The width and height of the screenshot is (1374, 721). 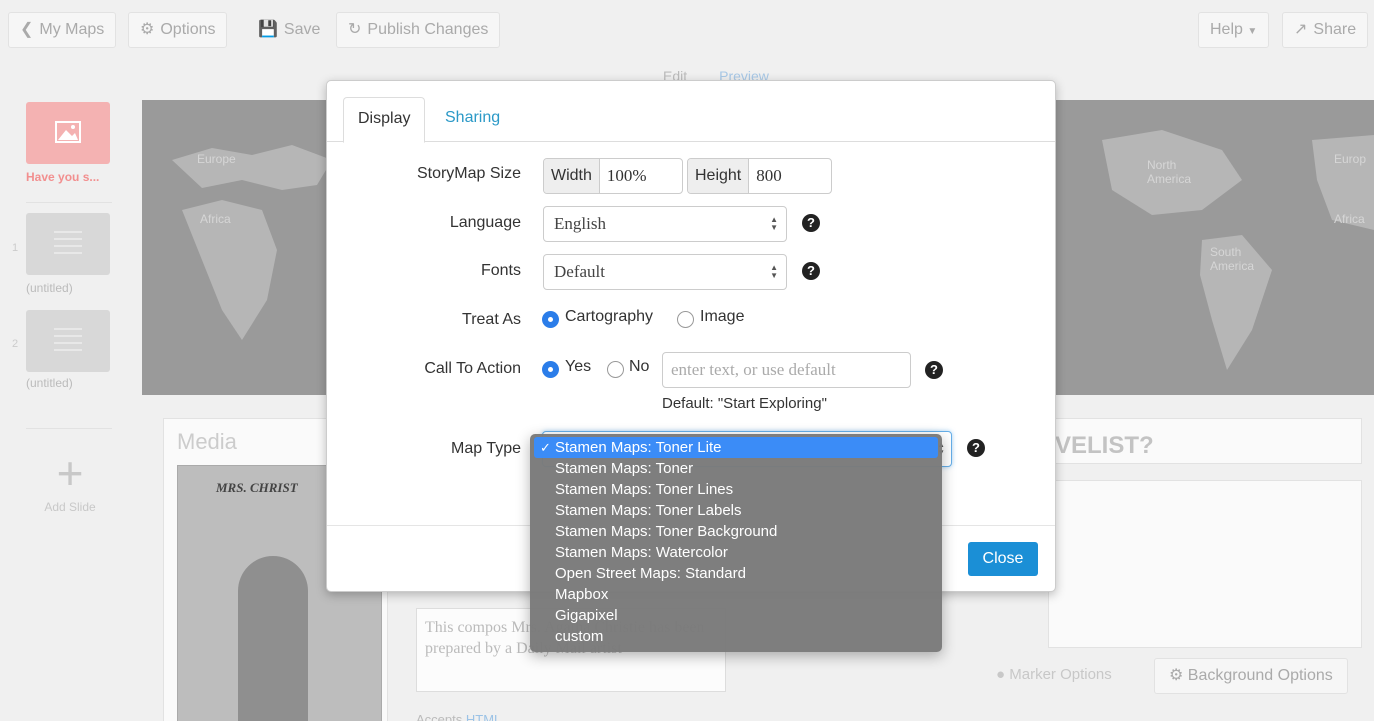 I want to click on language-label: Language, so click(x=485, y=222).